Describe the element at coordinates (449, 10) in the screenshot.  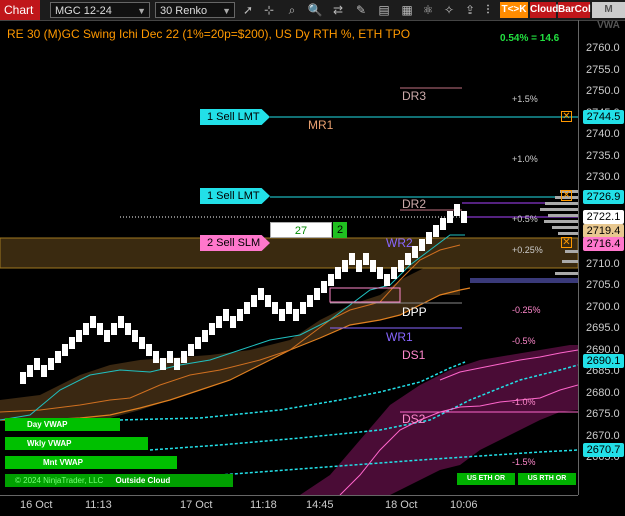
I see `dataseries-icon: ✧` at that location.